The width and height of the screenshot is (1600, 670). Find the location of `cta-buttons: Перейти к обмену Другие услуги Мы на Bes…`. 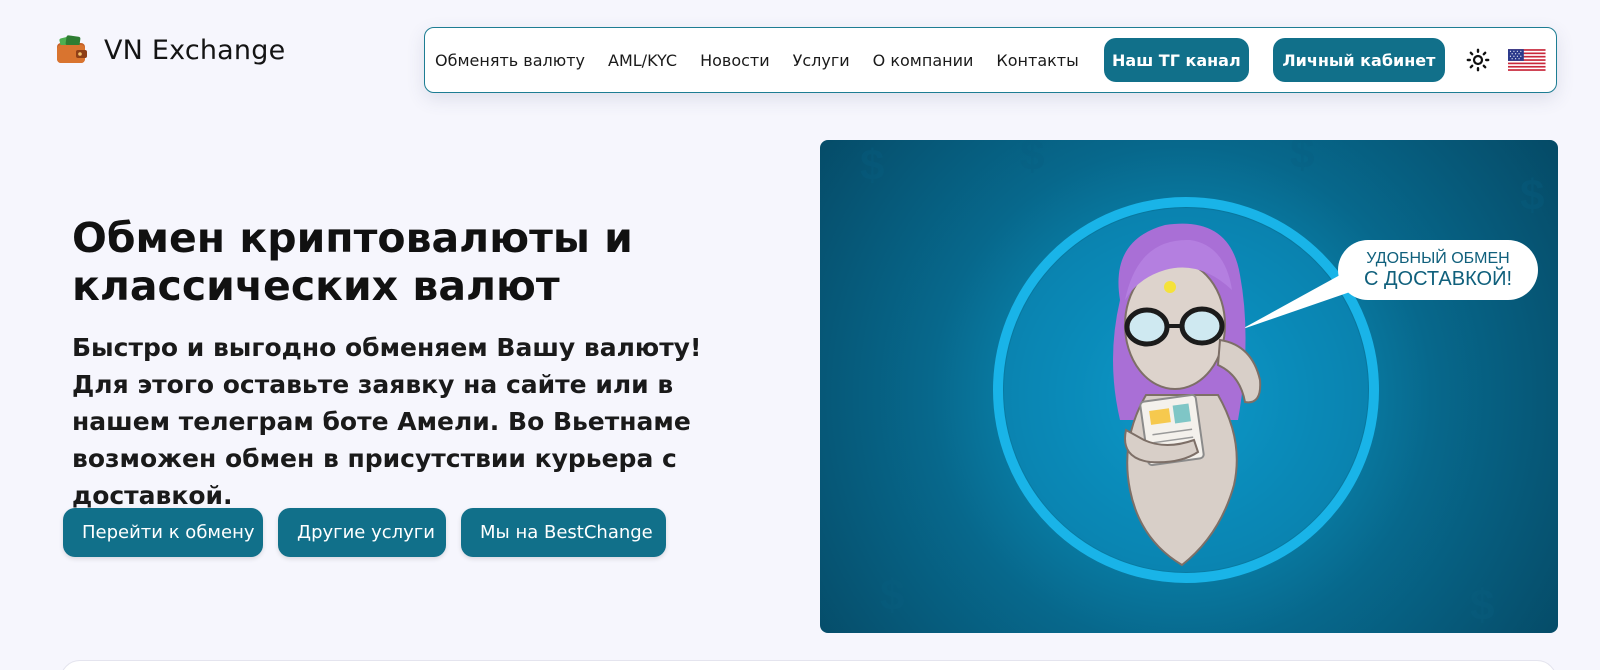

cta-buttons: Перейти к обмену Другие услуги Мы на Bes… is located at coordinates (364, 532).